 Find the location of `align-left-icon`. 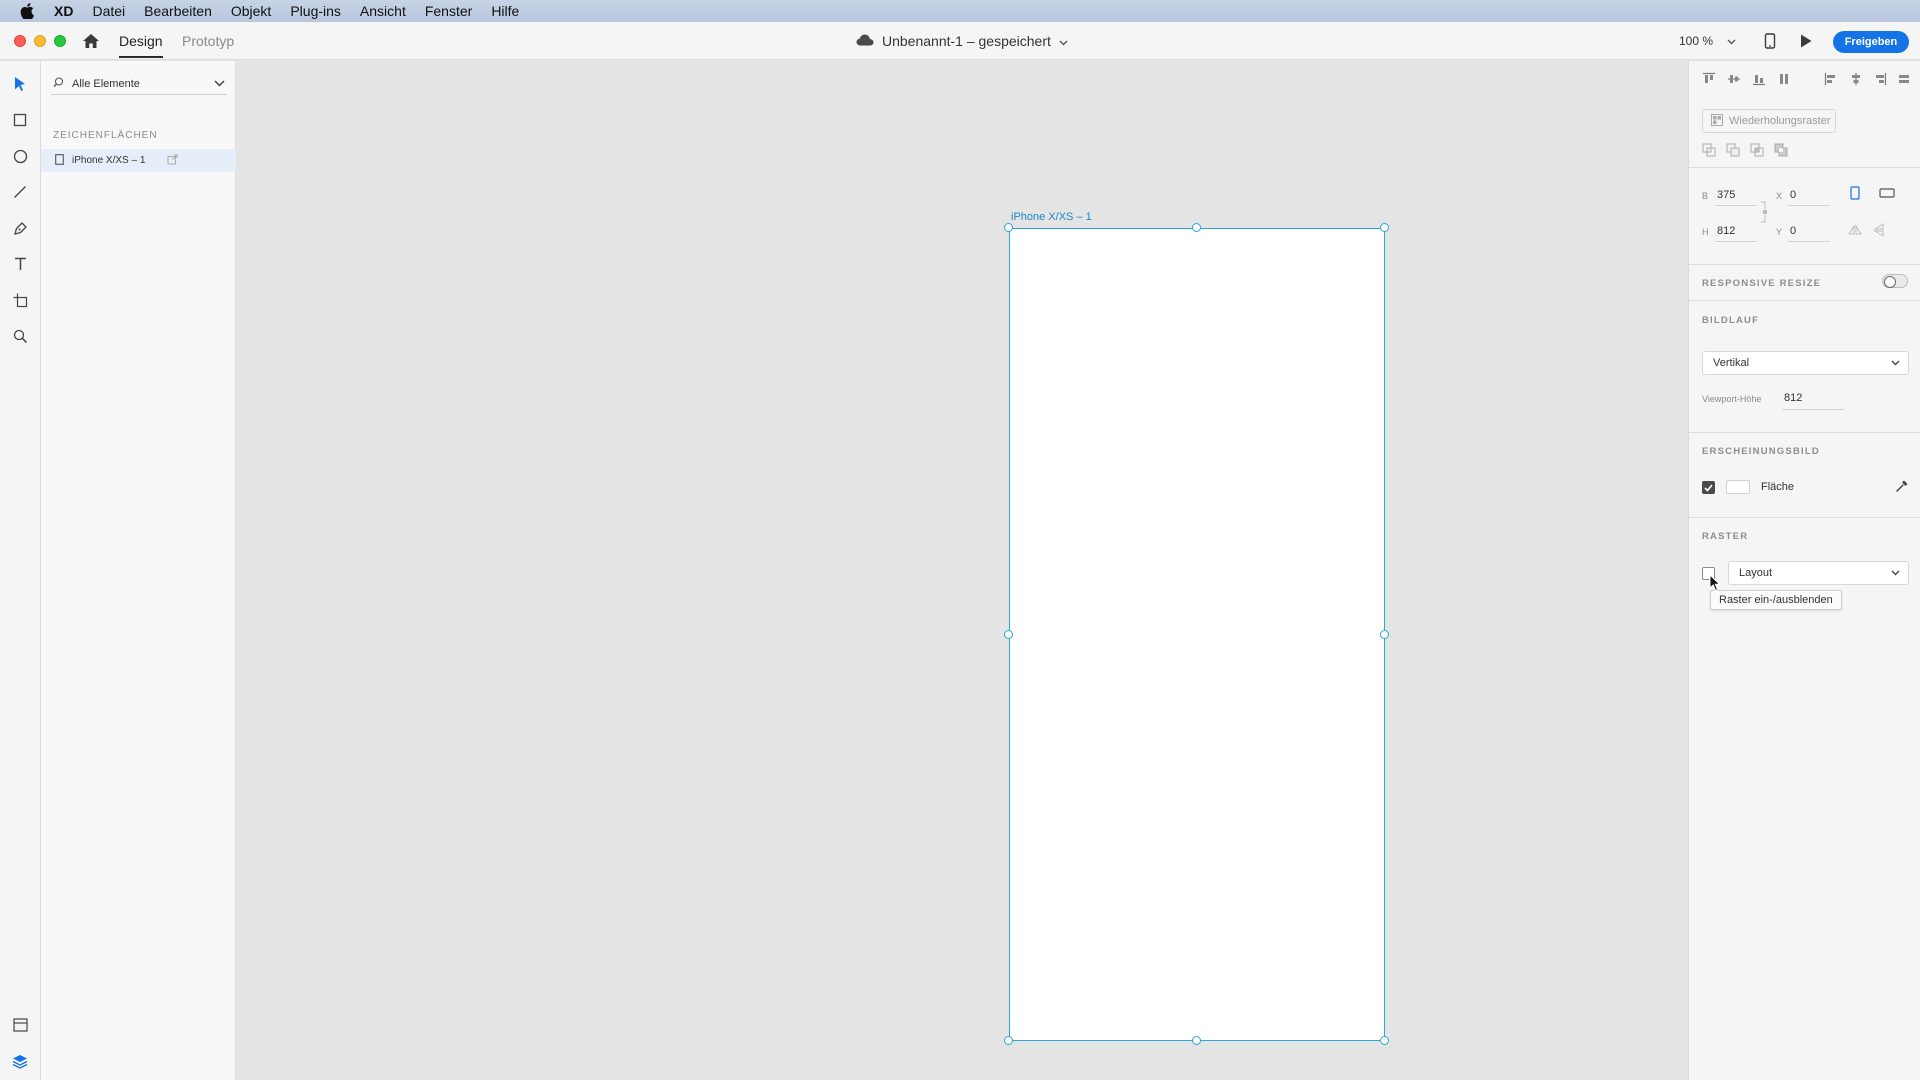

align-left-icon is located at coordinates (1831, 79).